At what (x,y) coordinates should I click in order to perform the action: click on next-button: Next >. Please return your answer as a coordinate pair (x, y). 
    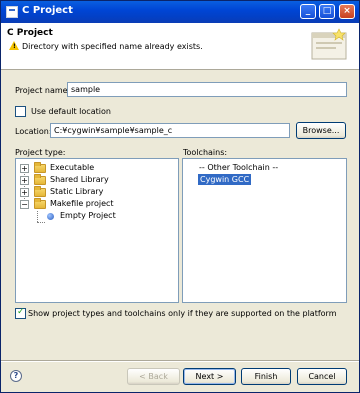
    Looking at the image, I should click on (209, 376).